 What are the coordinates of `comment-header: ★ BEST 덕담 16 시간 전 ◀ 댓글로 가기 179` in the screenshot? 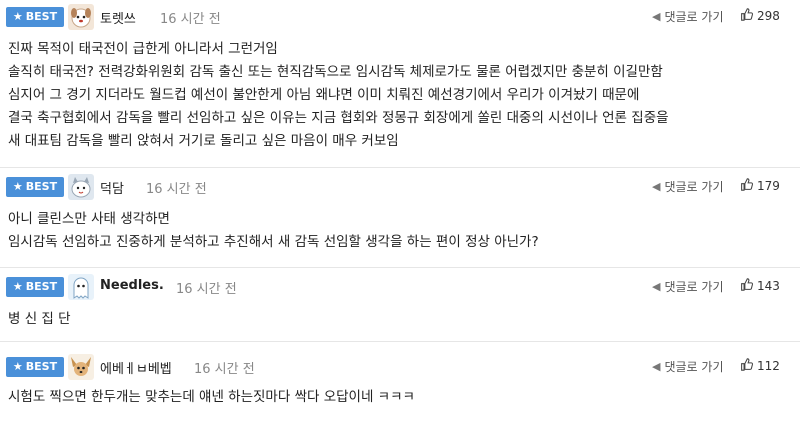 It's located at (400, 187).